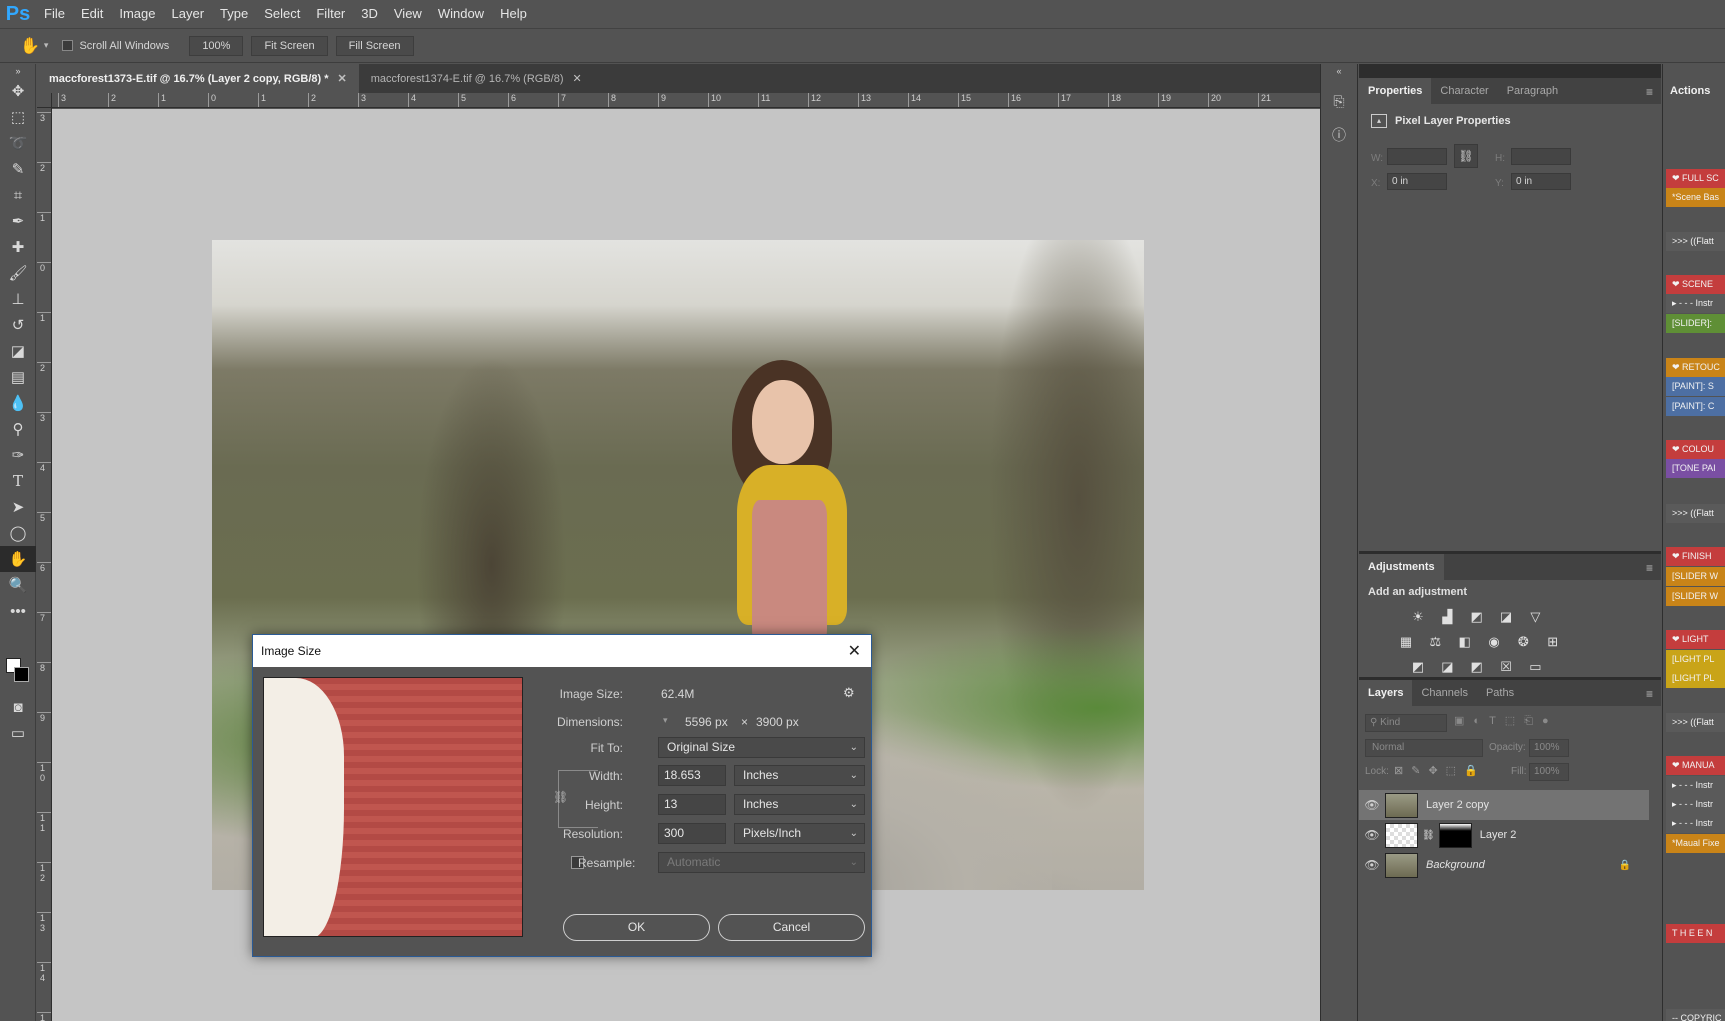  I want to click on pixel-filter-icon: ▣, so click(1463, 721).